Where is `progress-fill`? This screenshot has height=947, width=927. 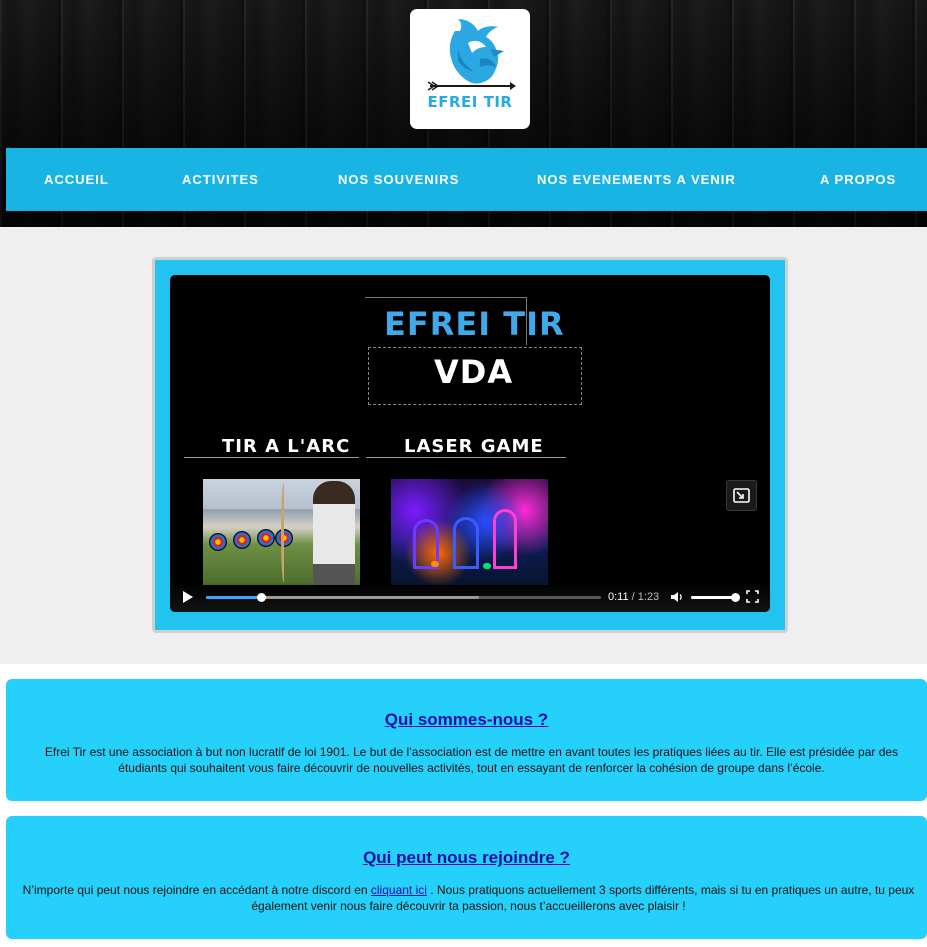
progress-fill is located at coordinates (234, 597).